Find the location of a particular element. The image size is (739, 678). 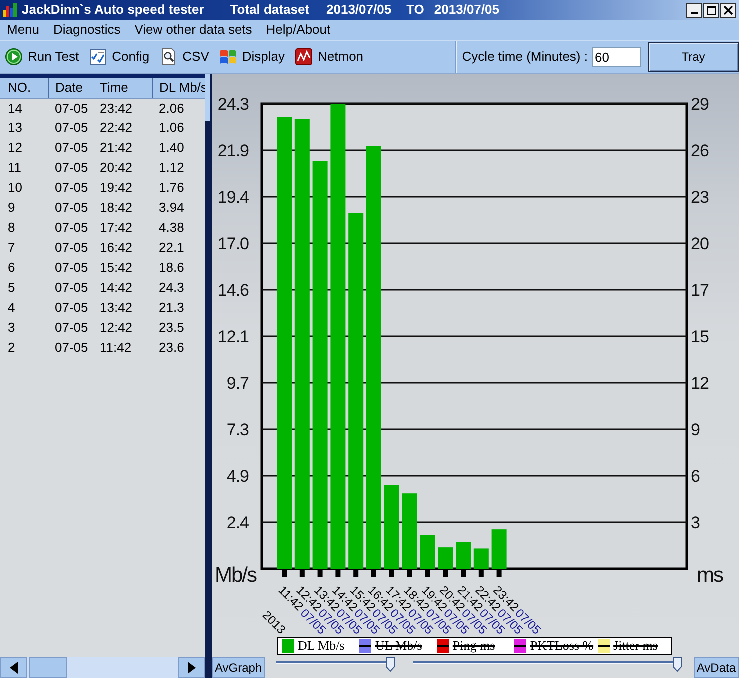

menu-item: Diagnostics is located at coordinates (87, 30).